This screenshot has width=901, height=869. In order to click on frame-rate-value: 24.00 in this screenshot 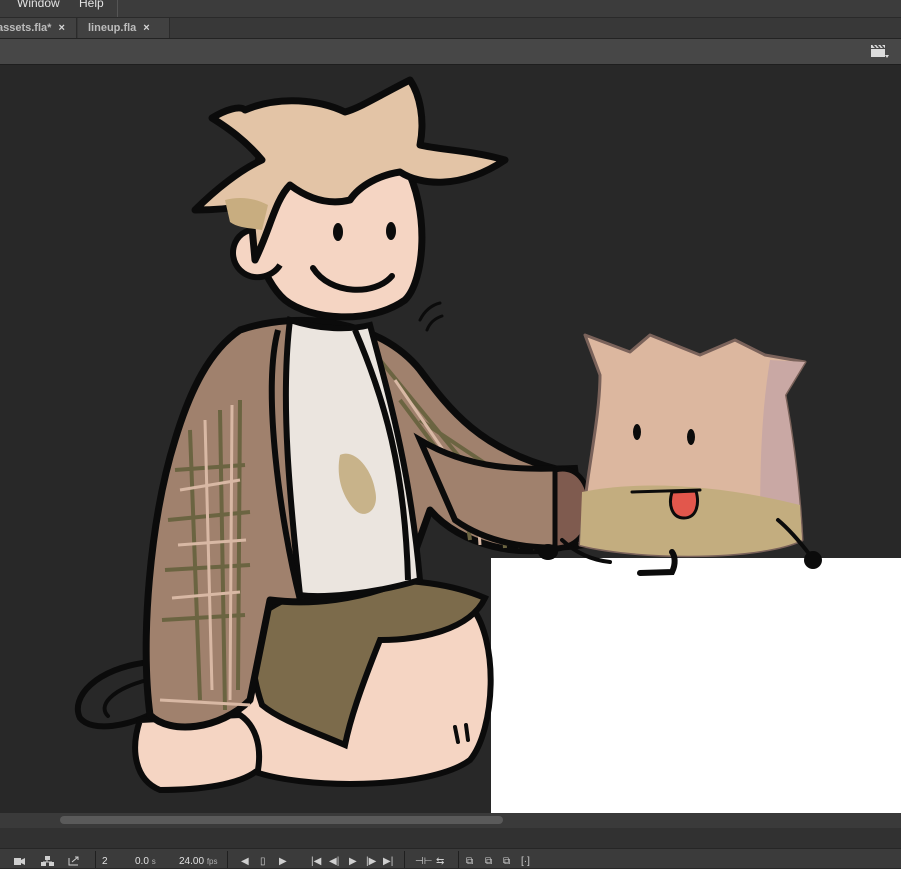, I will do `click(192, 861)`.